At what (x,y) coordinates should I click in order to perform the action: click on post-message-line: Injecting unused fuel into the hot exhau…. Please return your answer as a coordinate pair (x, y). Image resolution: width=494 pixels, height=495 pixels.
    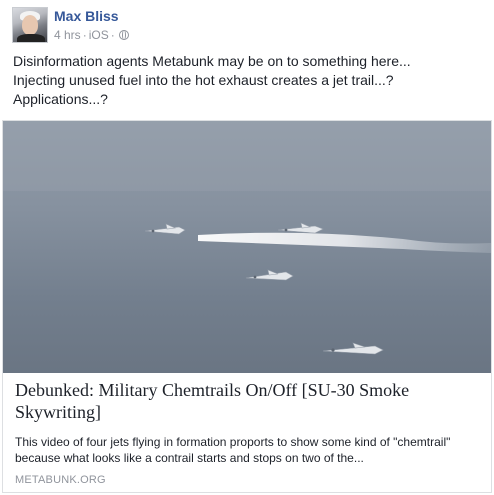
    Looking at the image, I should click on (203, 80).